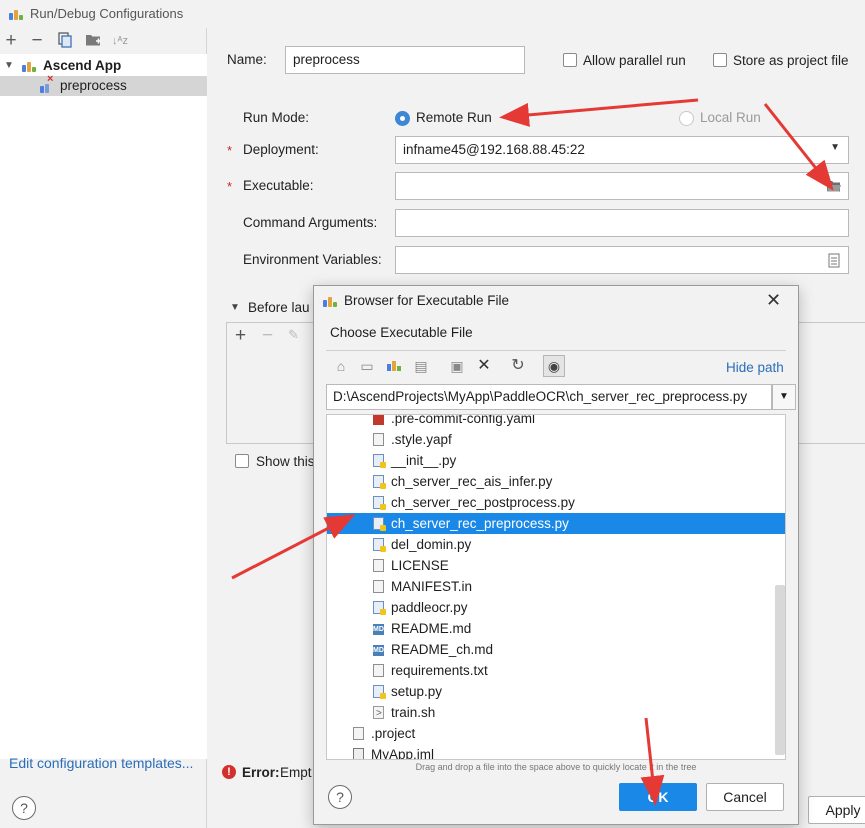 Image resolution: width=865 pixels, height=828 pixels. I want to click on file-row: README.md, so click(556, 628).